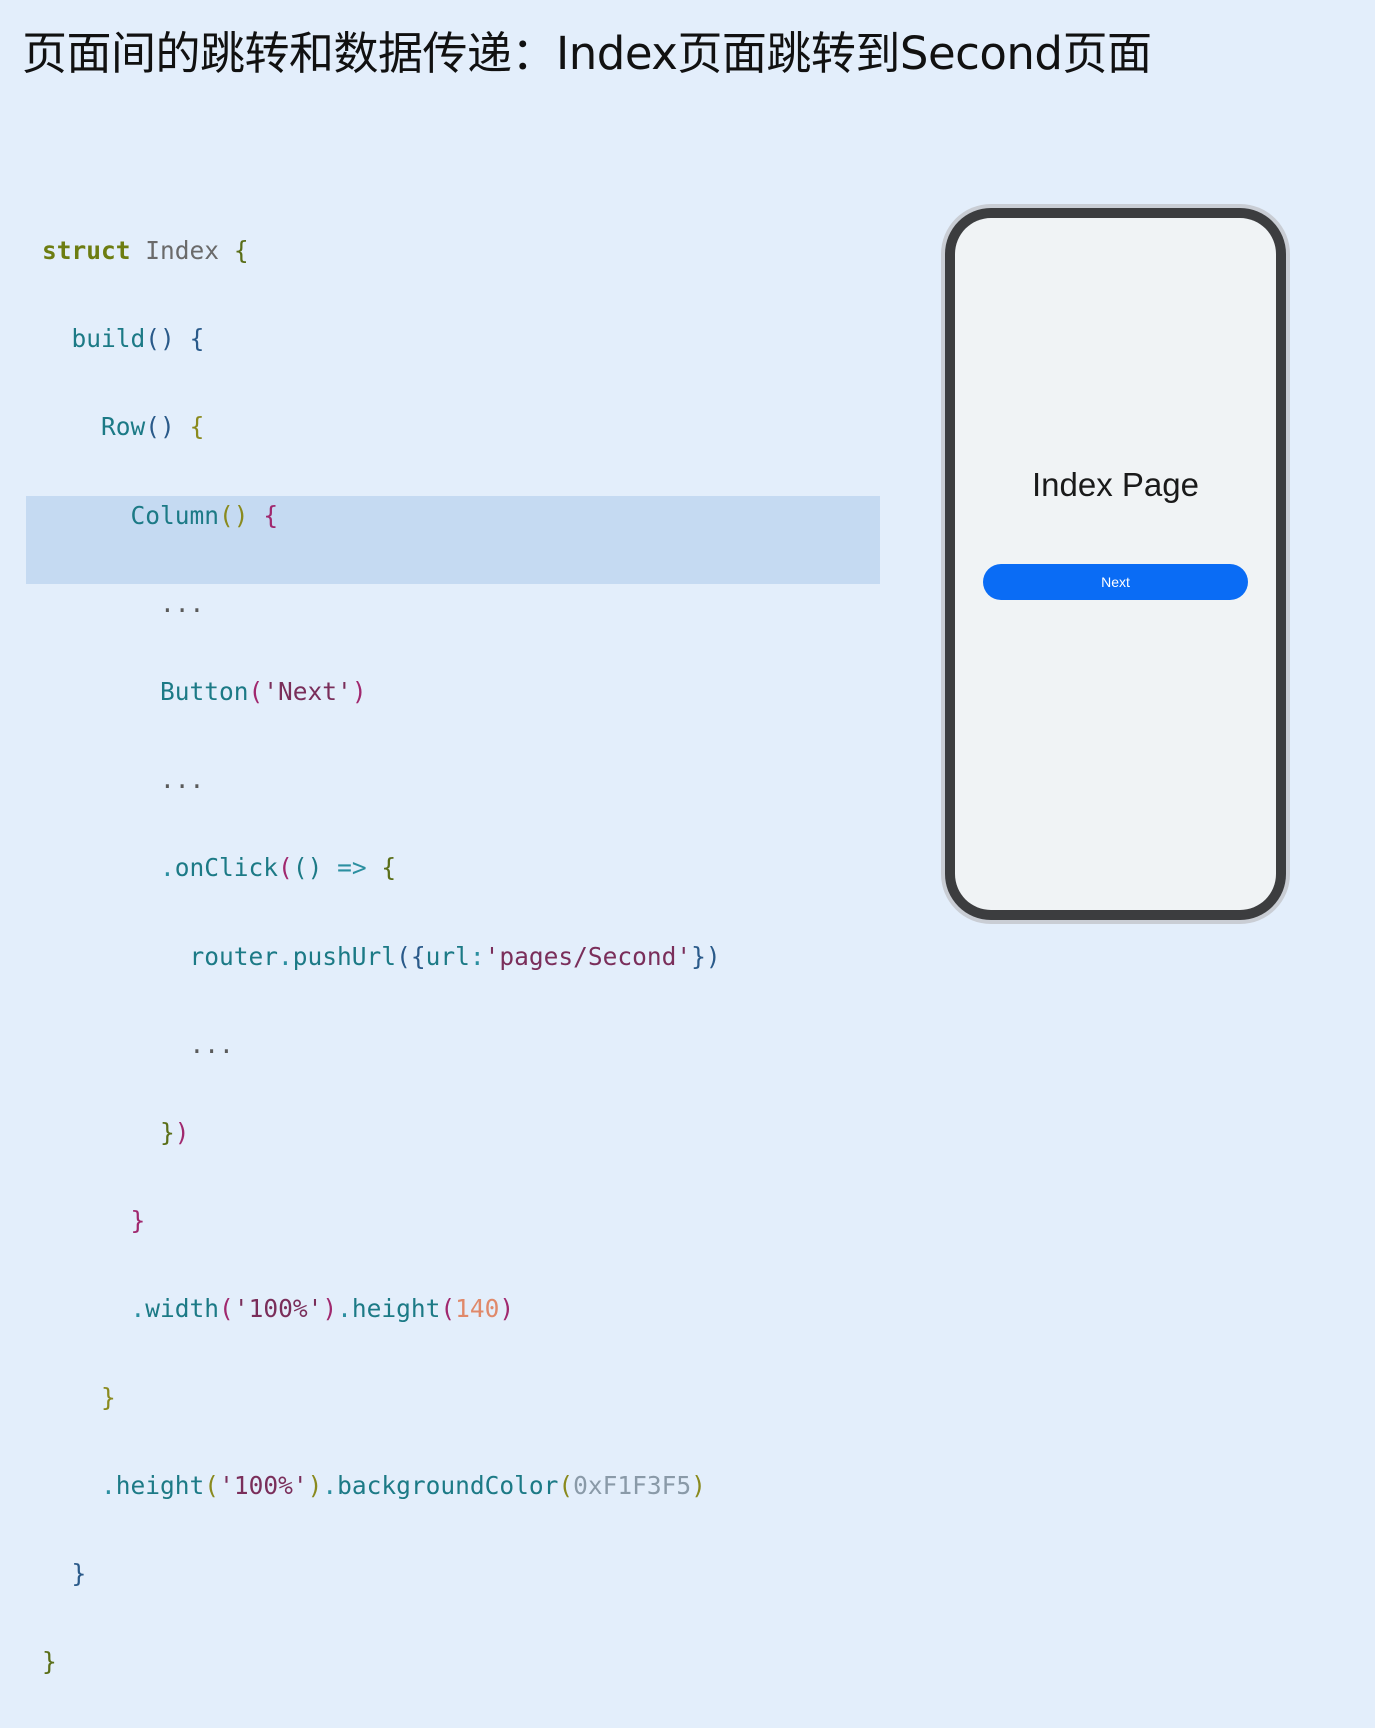 Image resolution: width=1375 pixels, height=1728 pixels. Describe the element at coordinates (632, 1485) in the screenshot. I see `code-hex-value: 0xF1F3F5` at that location.